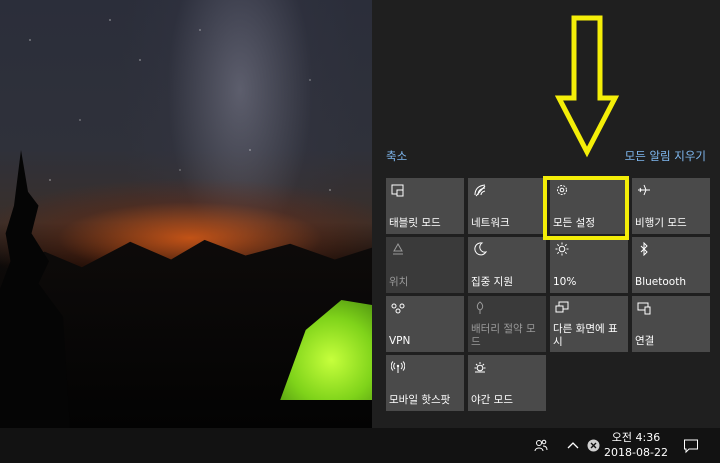 Image resolution: width=720 pixels, height=463 pixels. I want to click on bluetooth-icon, so click(644, 249).